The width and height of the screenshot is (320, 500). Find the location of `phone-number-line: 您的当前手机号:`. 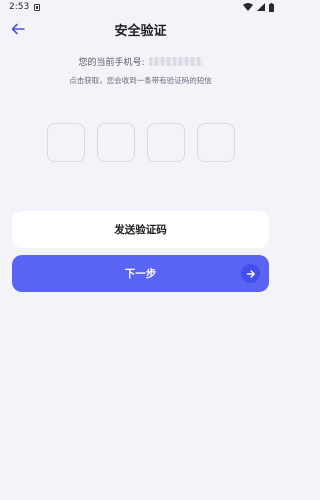

phone-number-line: 您的当前手机号: is located at coordinates (140, 61).